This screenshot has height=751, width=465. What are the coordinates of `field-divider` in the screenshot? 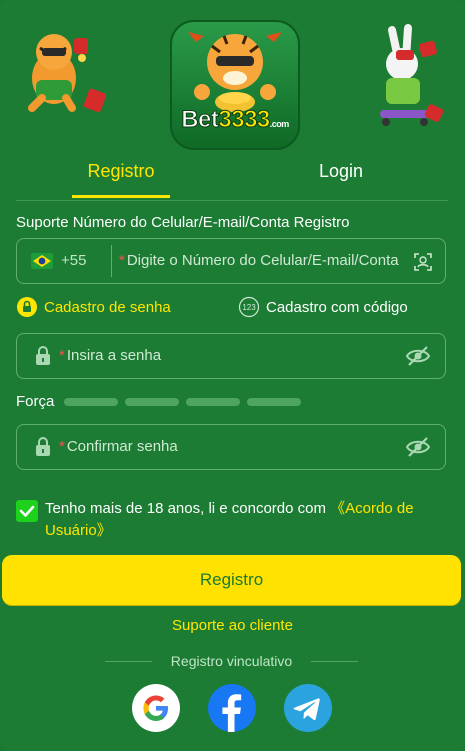 It's located at (111, 261).